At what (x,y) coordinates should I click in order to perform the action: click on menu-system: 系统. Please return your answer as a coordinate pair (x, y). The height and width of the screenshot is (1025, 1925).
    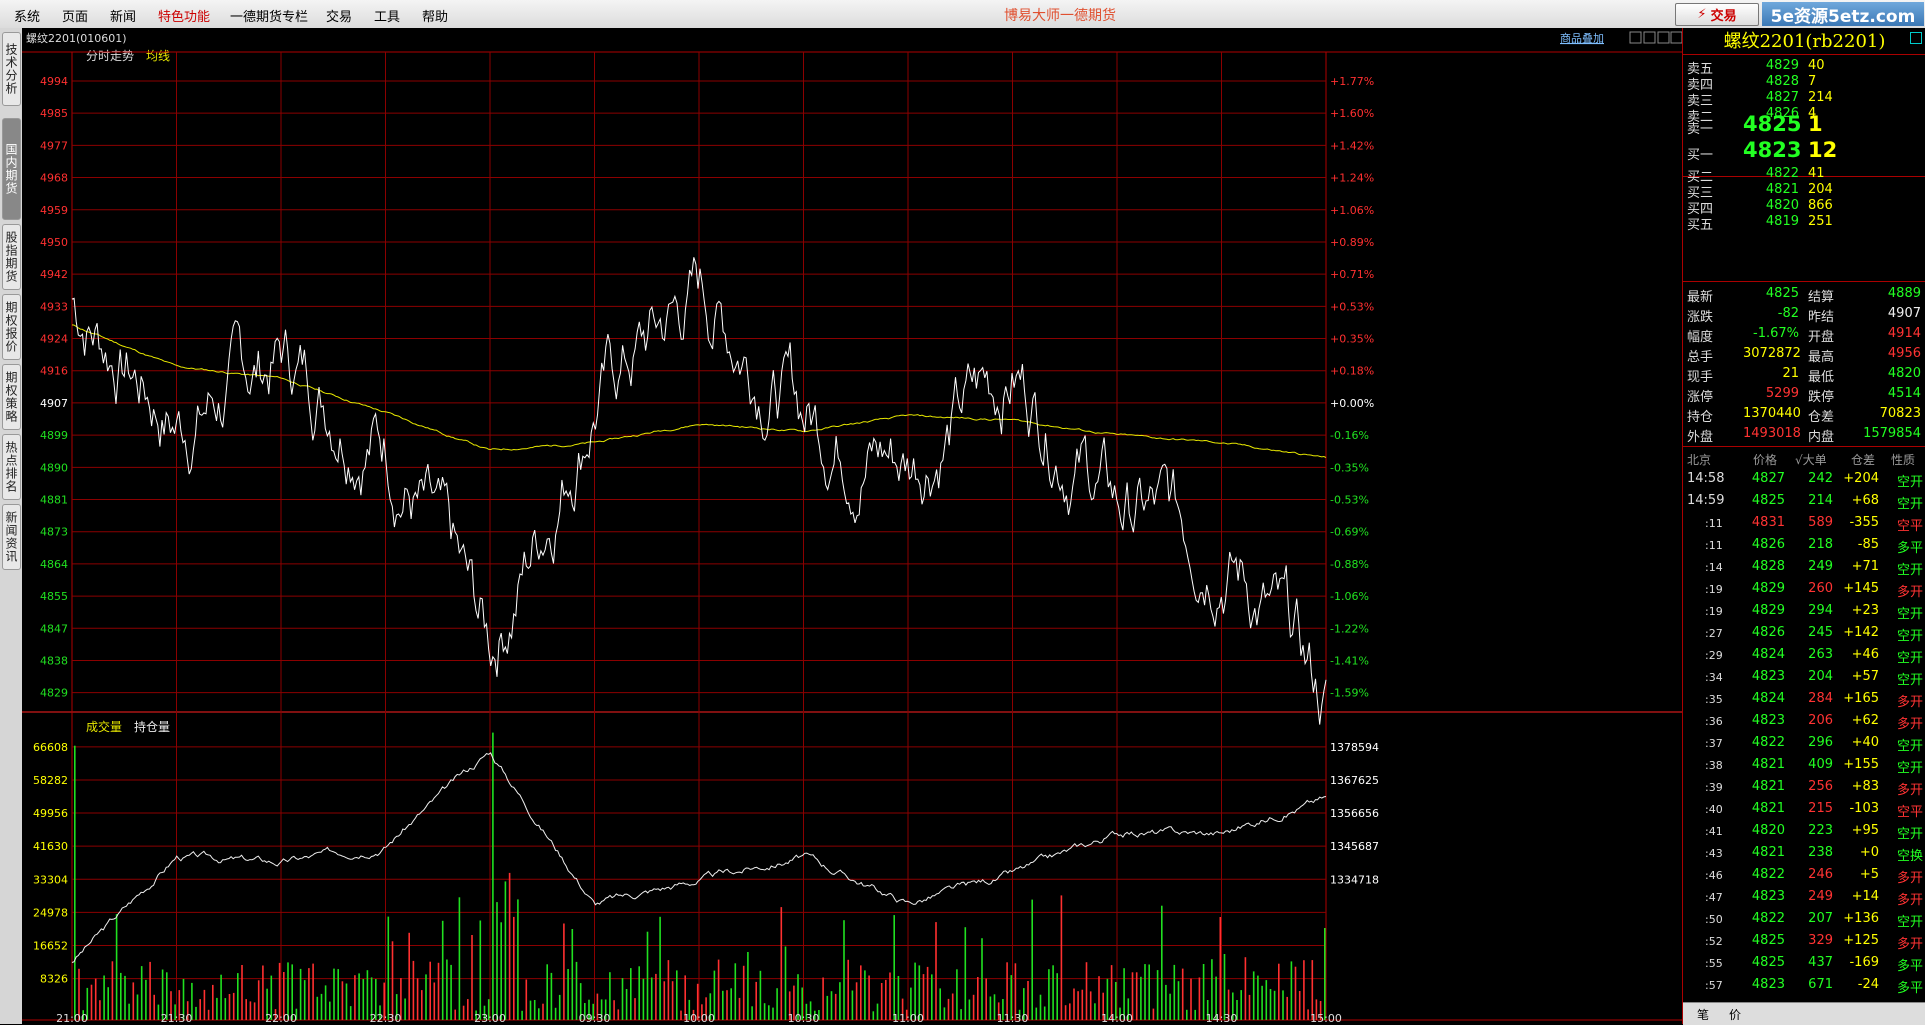
    Looking at the image, I should click on (27, 15).